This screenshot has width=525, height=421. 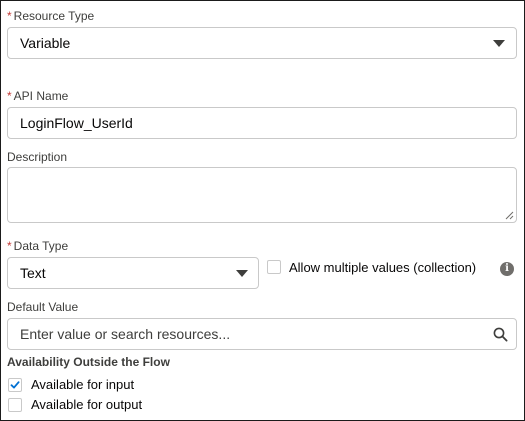 What do you see at coordinates (43, 307) in the screenshot?
I see `default-value-label: Default Value` at bounding box center [43, 307].